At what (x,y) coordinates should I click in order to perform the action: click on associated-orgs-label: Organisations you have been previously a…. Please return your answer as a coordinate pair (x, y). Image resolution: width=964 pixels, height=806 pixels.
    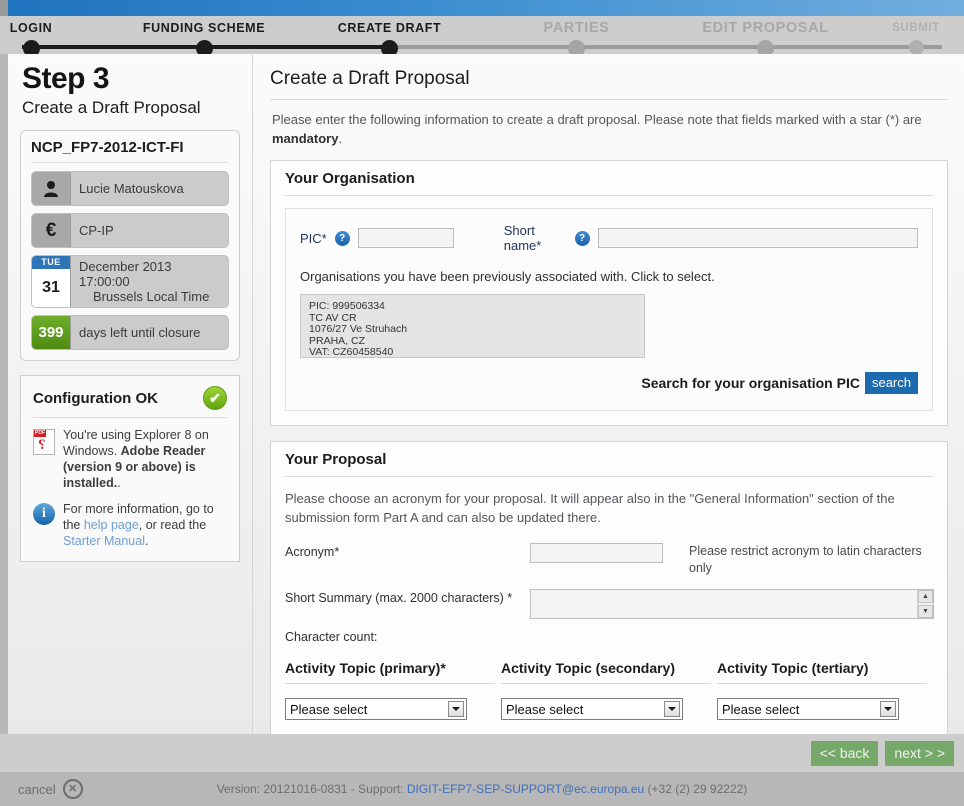
    Looking at the image, I should click on (507, 276).